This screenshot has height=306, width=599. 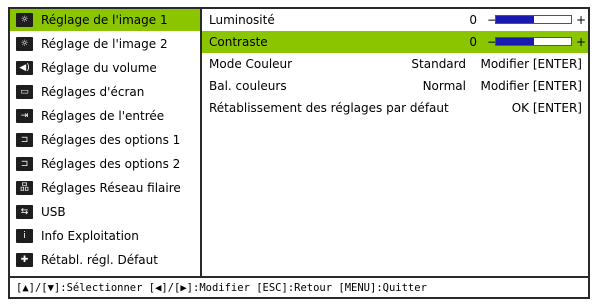 I want to click on contrast-row: Contraste 0 − +, so click(x=395, y=42).